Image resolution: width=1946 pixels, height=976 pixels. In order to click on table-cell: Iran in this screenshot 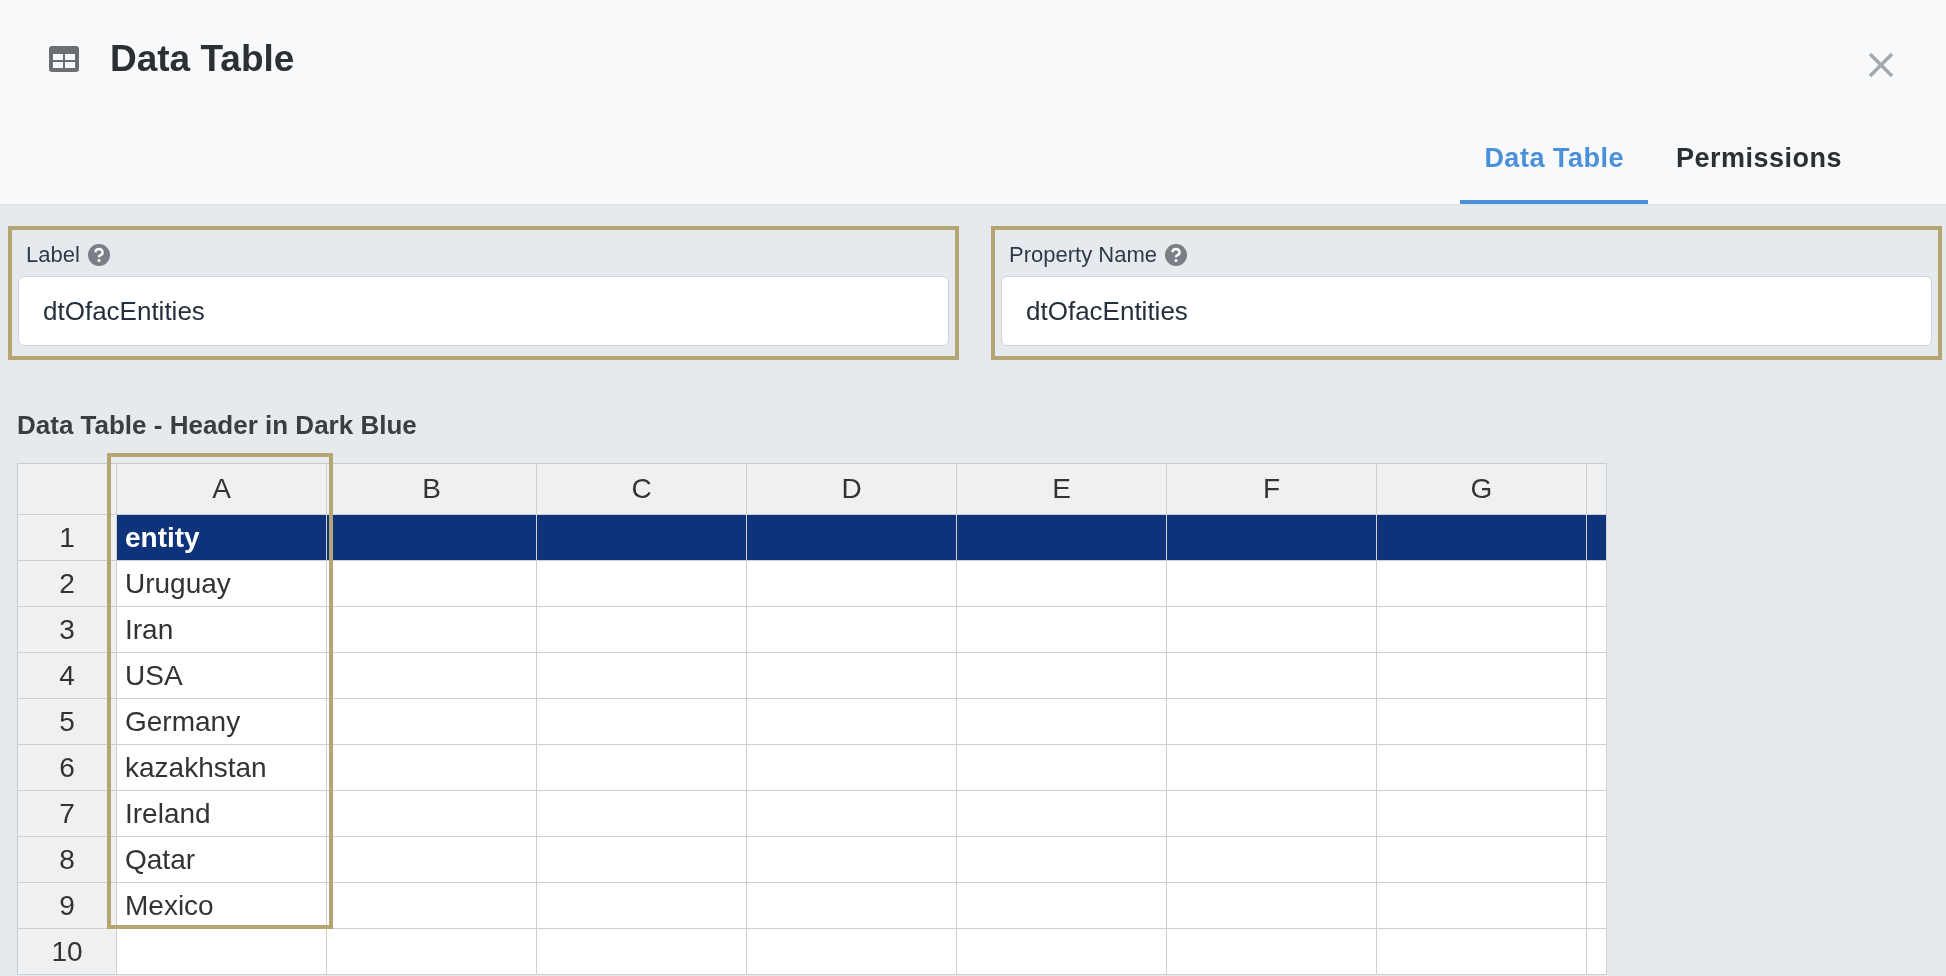, I will do `click(222, 630)`.